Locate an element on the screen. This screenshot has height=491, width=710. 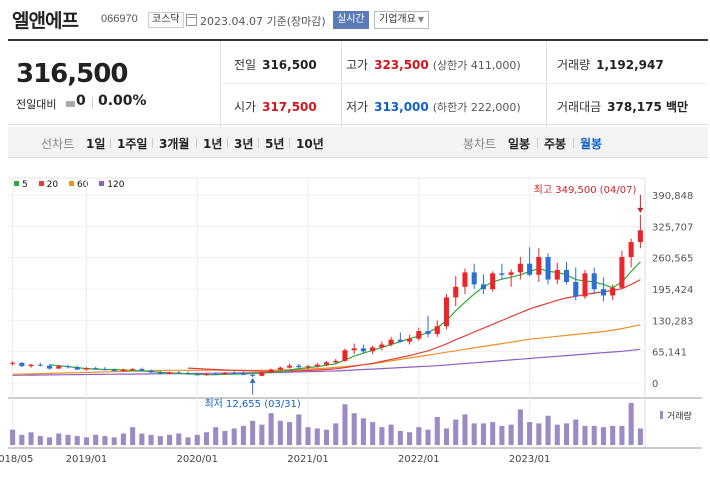
volume: 거래량 1,192,947 is located at coordinates (610, 64).